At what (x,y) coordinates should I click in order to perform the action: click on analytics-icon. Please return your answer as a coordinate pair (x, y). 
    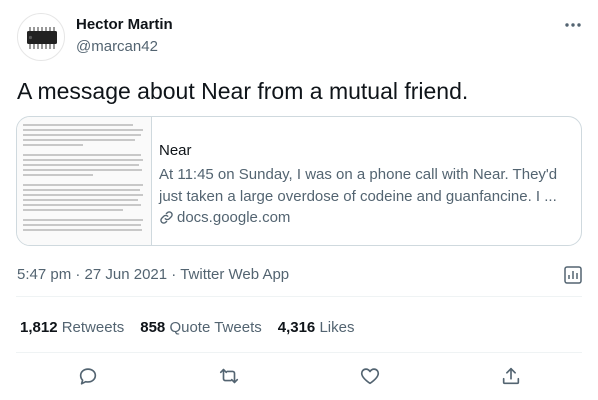
    Looking at the image, I should click on (573, 275).